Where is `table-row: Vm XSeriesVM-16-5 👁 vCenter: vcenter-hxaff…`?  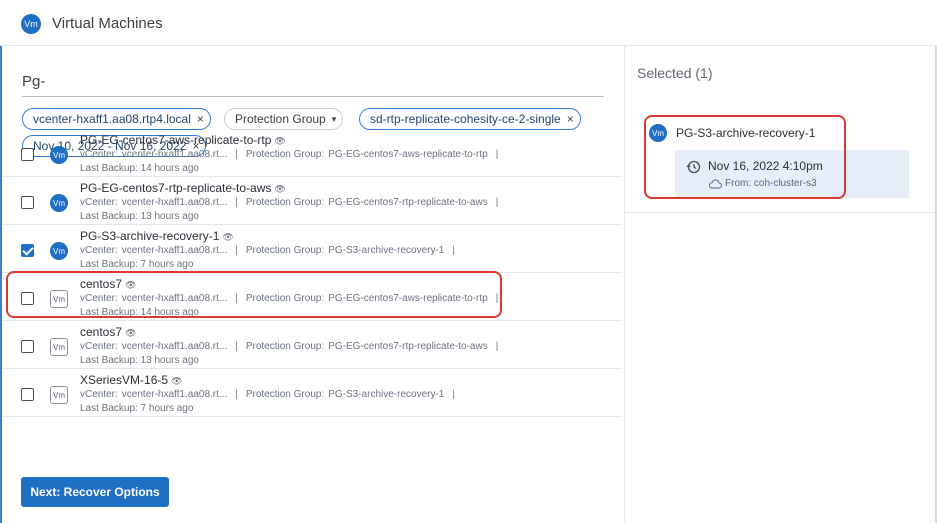
table-row: Vm XSeriesVM-16-5 👁 vCenter: vcenter-hxaff… is located at coordinates (312, 393).